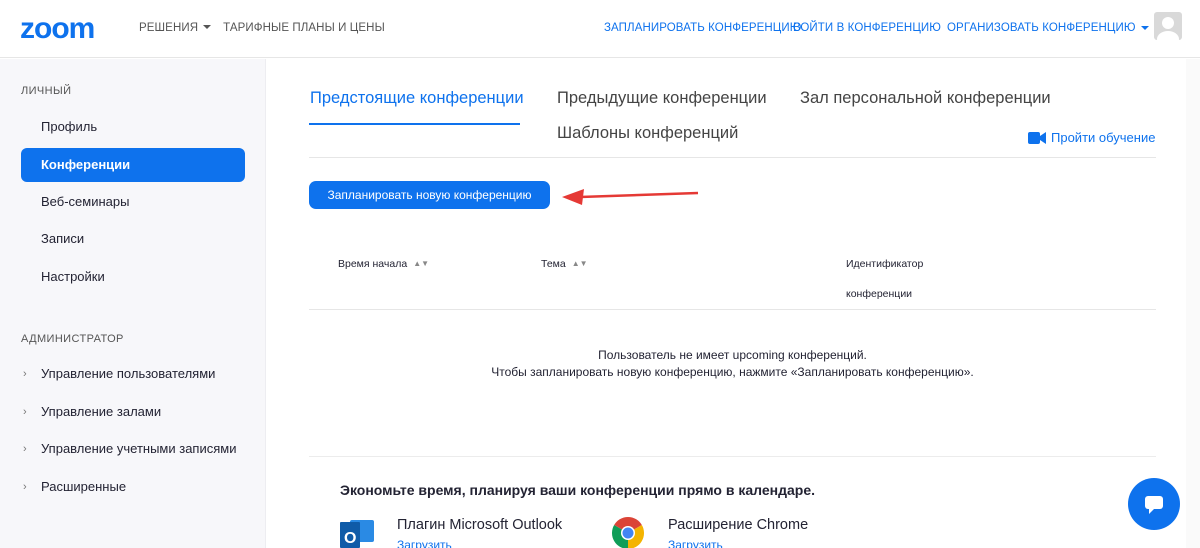 Image resolution: width=1200 pixels, height=548 pixels. What do you see at coordinates (564, 264) in the screenshot?
I see `column-header-topic: Тема ▲▼` at bounding box center [564, 264].